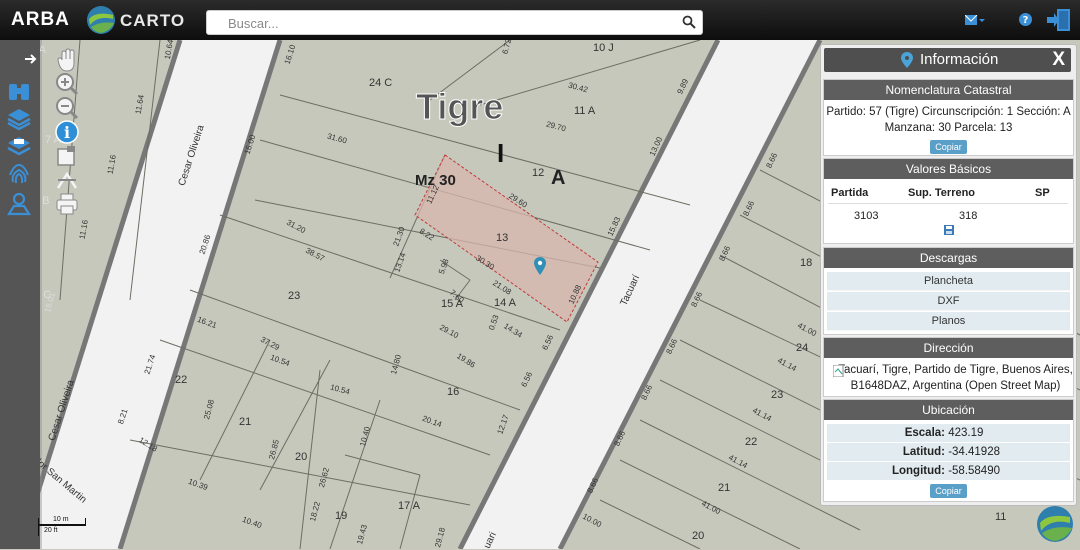  I want to click on nomenclatura-line2: Manzana: 30 Parcela: 13, so click(948, 128).